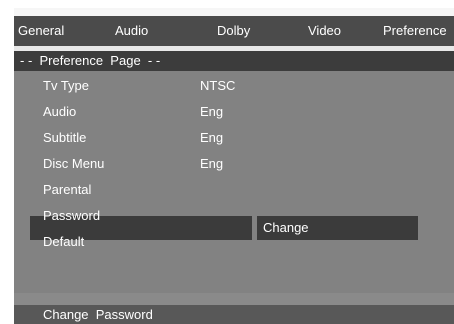 The image size is (454, 324). I want to click on tab-dolby: Dolby, so click(233, 31).